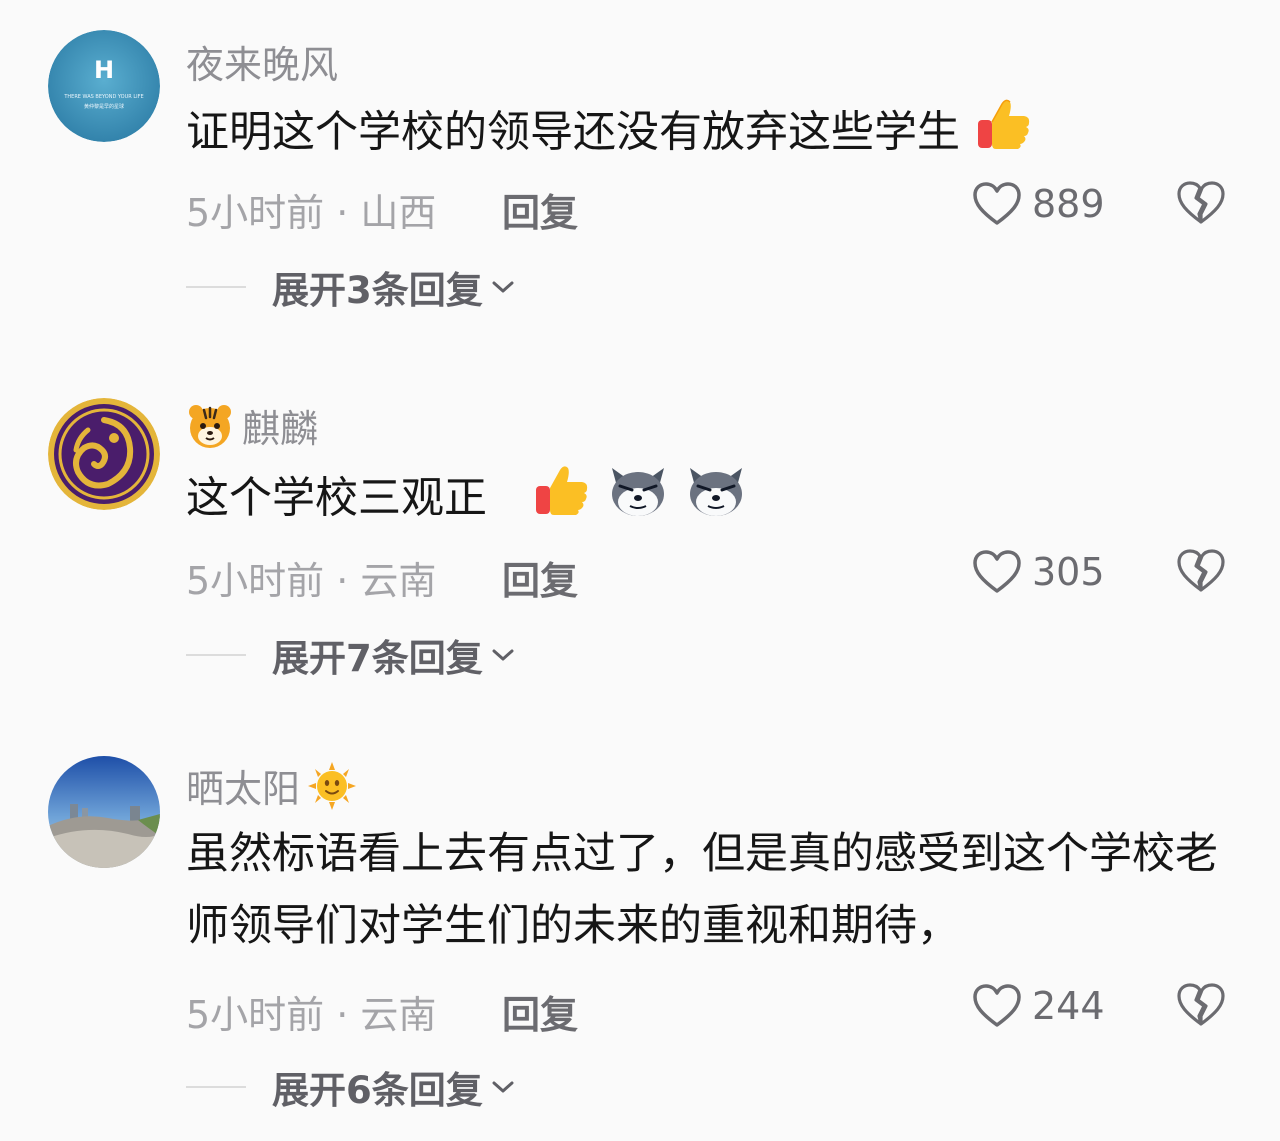 The image size is (1280, 1141). I want to click on time-location: 5小时前 · 山西, so click(311, 209).